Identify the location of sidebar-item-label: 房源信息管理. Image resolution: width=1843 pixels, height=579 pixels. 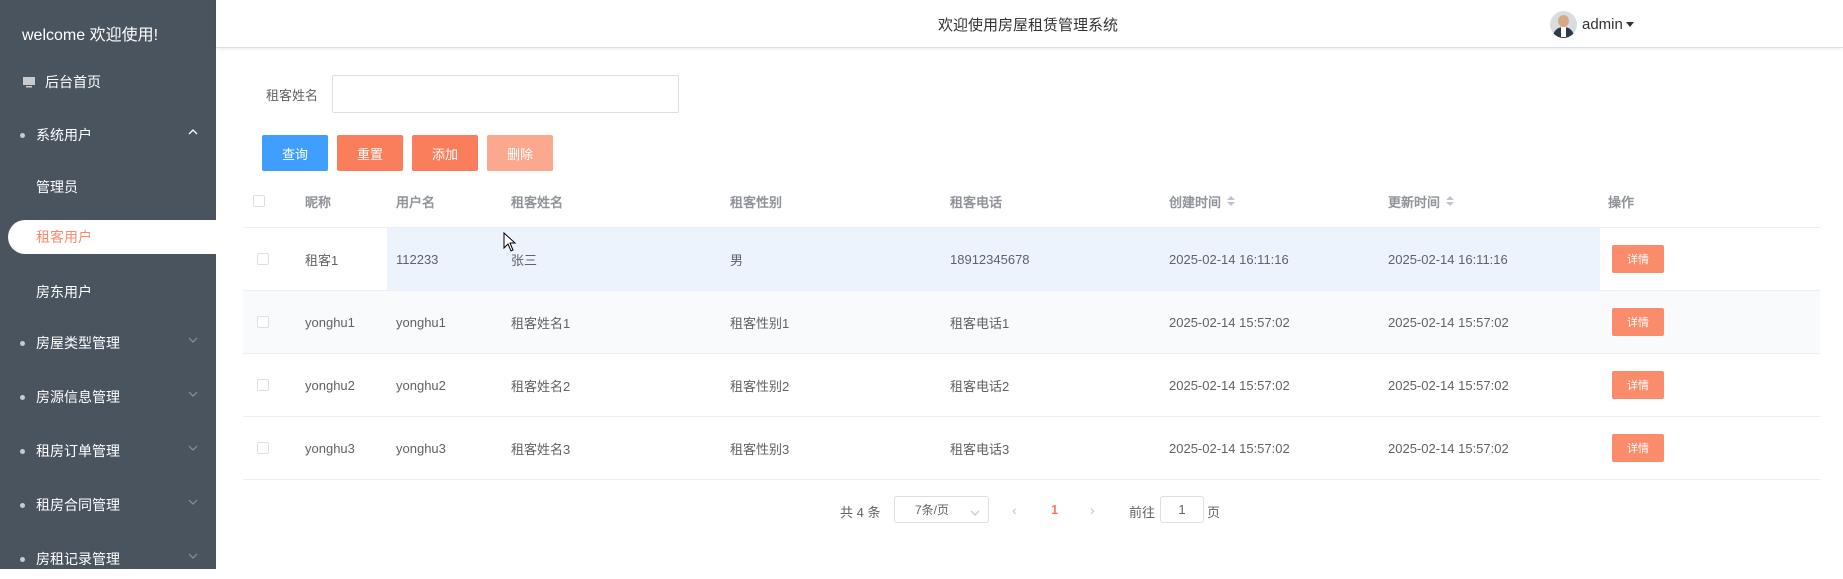
(78, 397).